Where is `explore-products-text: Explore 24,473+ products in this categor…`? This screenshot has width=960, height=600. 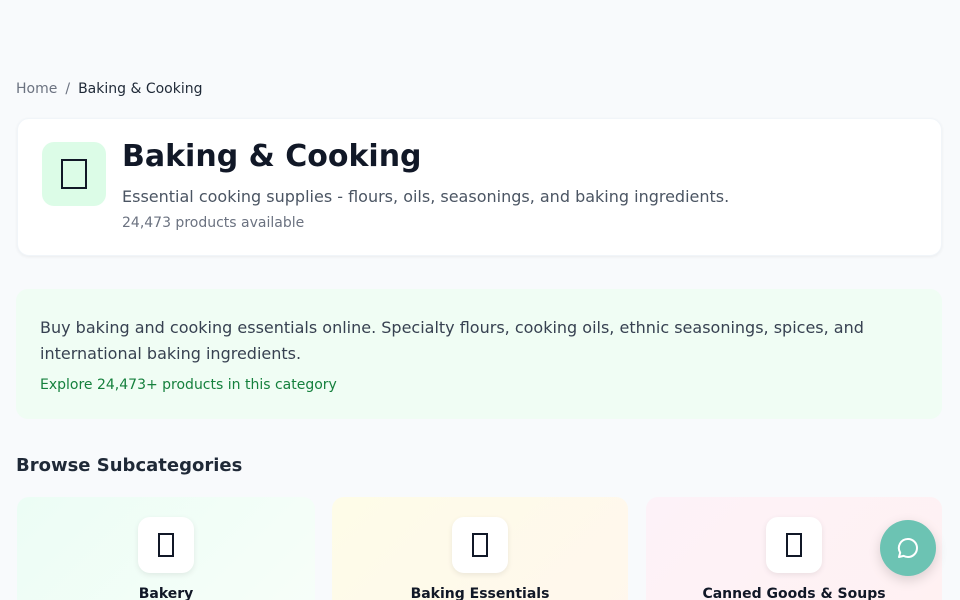
explore-products-text: Explore 24,473+ products in this categor… is located at coordinates (188, 385).